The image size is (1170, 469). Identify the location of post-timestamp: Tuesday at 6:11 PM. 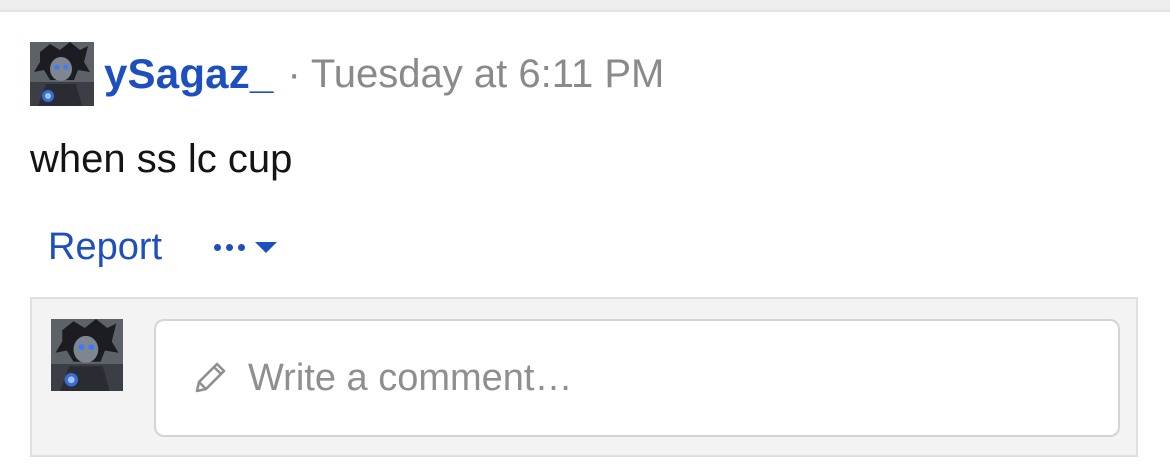
(488, 74).